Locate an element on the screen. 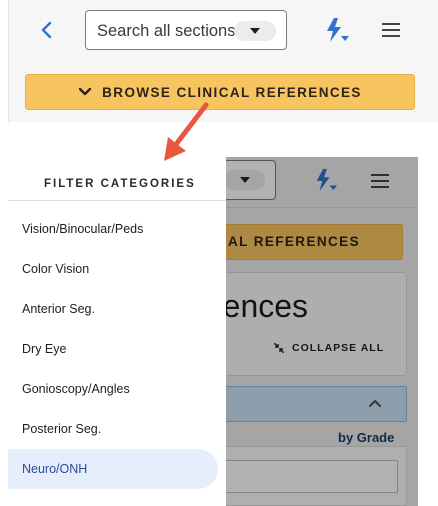  category-item: Posterior Seg. is located at coordinates (113, 429).